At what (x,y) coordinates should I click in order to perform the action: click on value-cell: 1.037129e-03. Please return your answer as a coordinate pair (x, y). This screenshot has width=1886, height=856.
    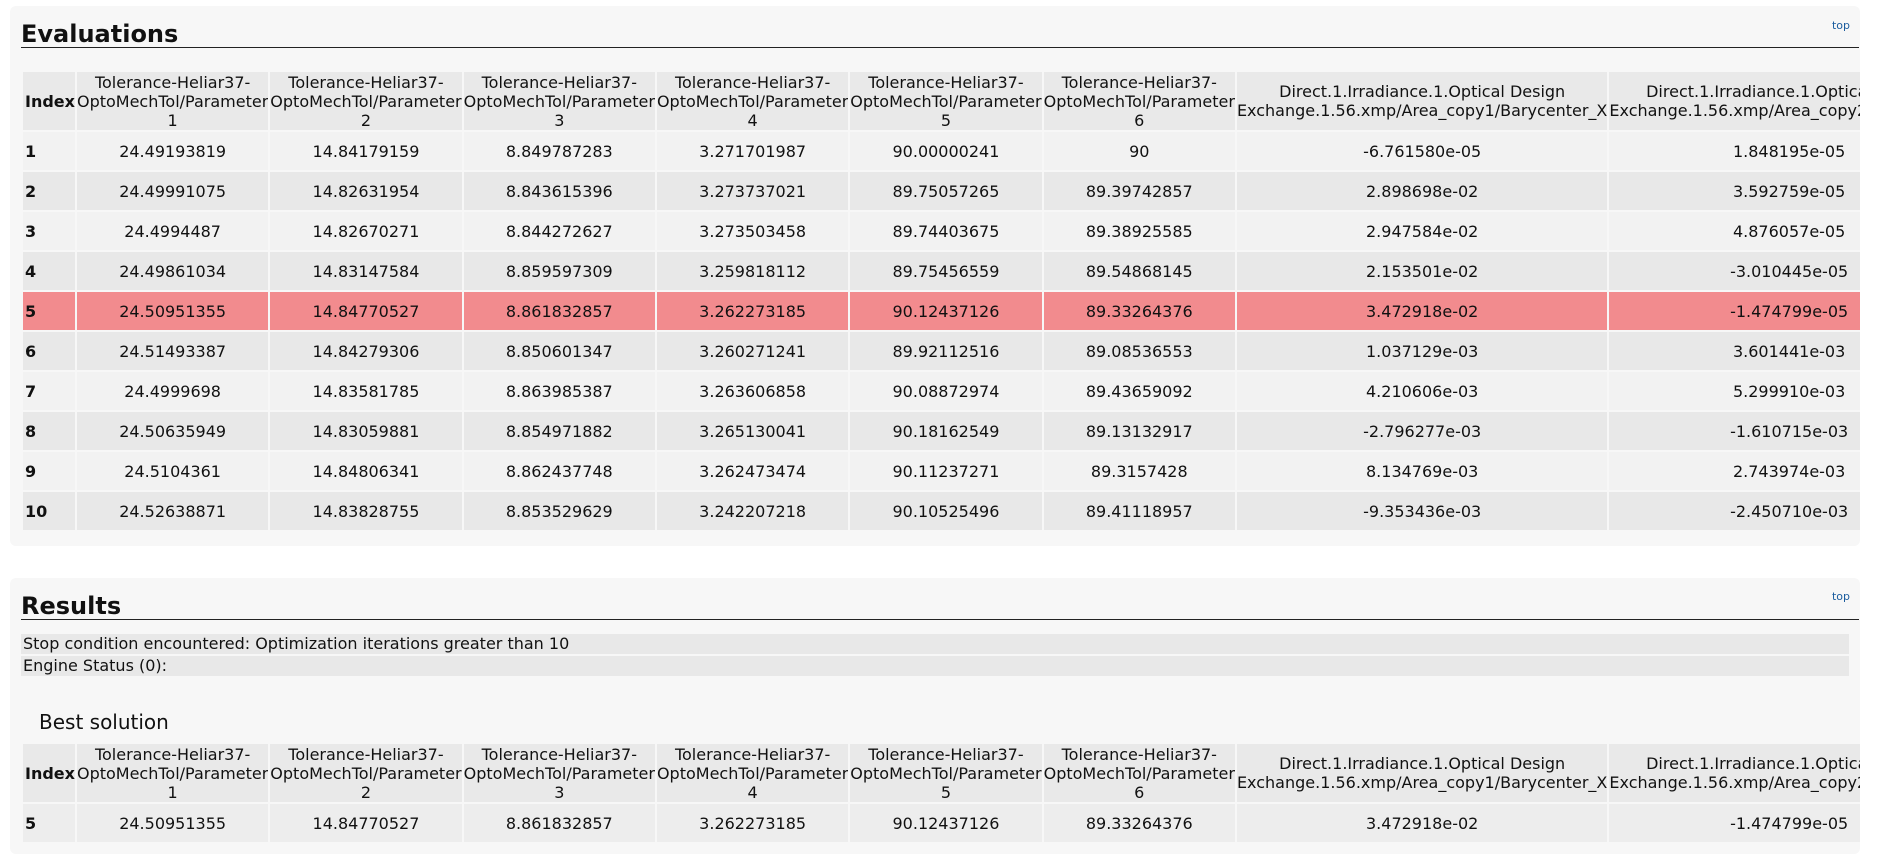
    Looking at the image, I should click on (1422, 350).